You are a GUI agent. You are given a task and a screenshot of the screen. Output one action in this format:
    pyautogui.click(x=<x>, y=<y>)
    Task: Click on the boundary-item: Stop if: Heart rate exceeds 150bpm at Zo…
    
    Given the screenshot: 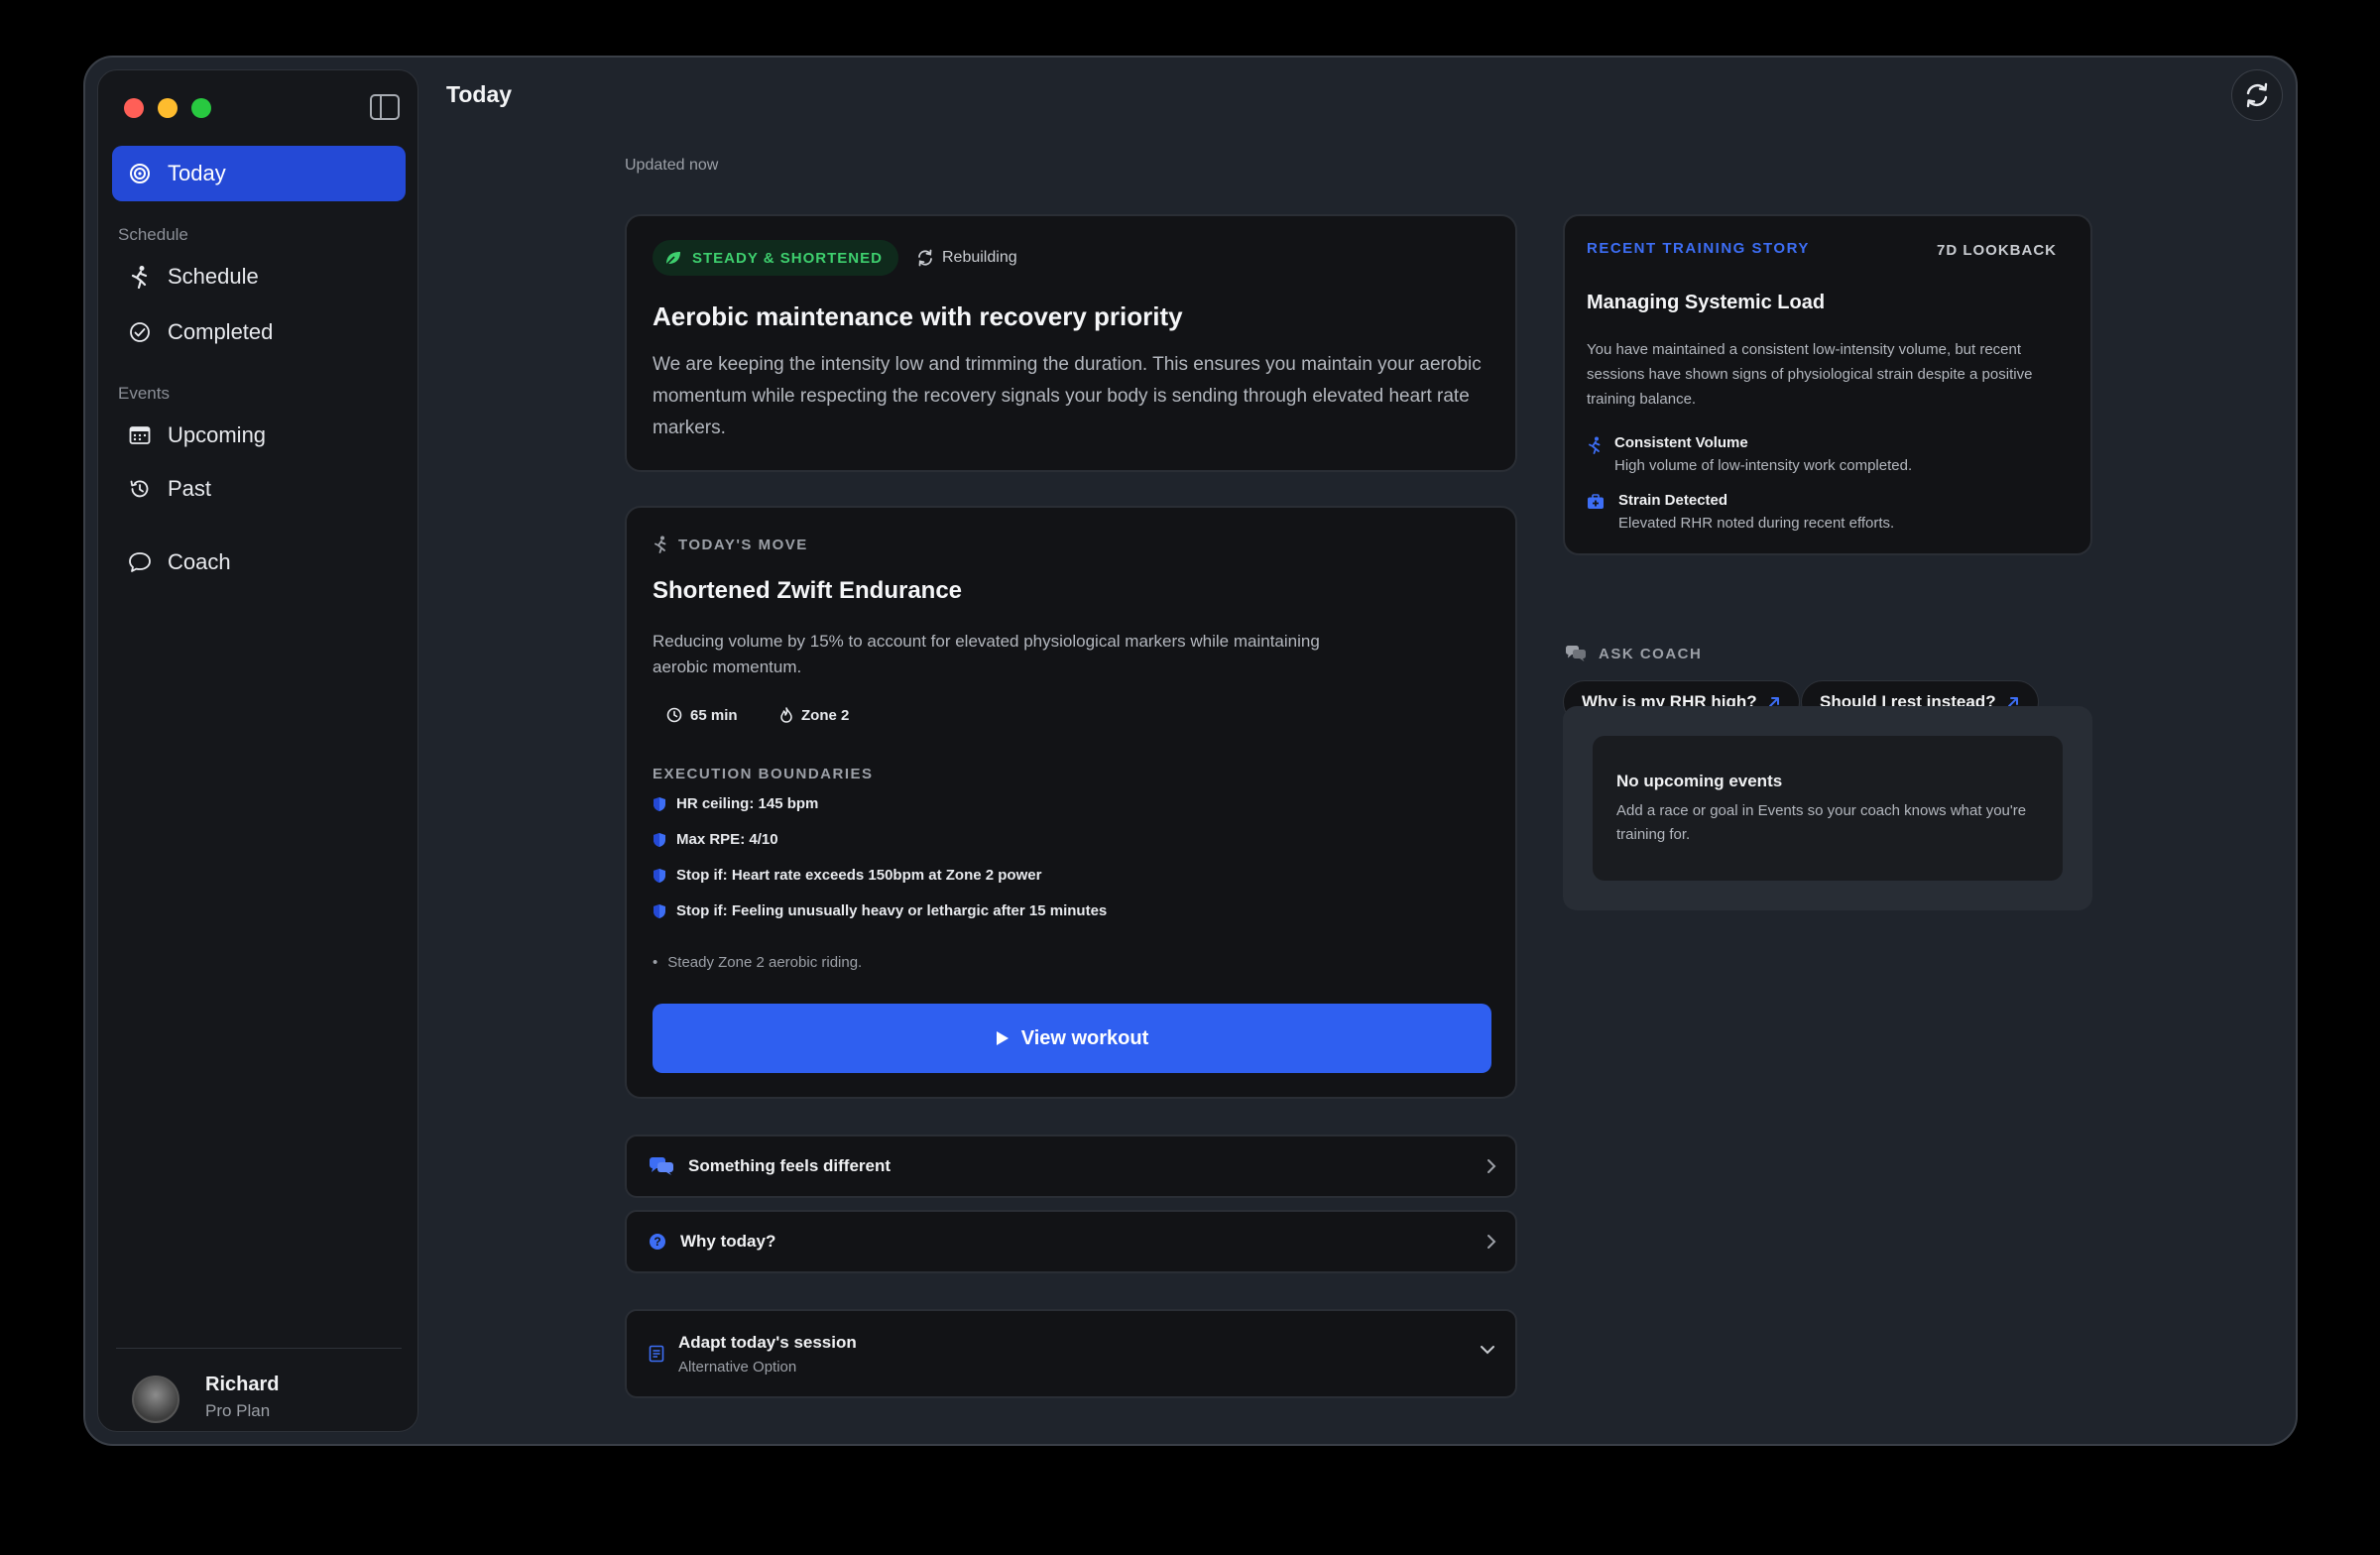 What is the action you would take?
    pyautogui.click(x=847, y=875)
    